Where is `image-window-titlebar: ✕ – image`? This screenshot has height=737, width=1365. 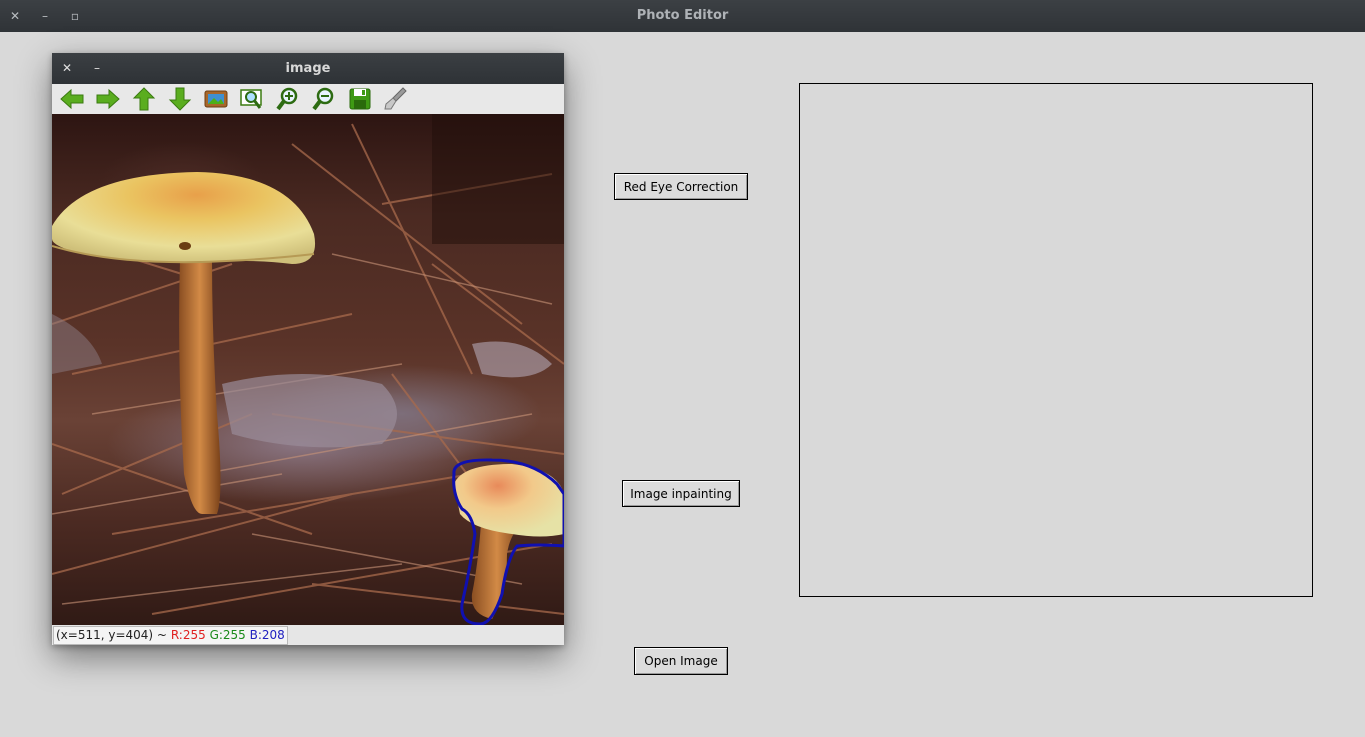
image-window-titlebar: ✕ – image is located at coordinates (308, 68).